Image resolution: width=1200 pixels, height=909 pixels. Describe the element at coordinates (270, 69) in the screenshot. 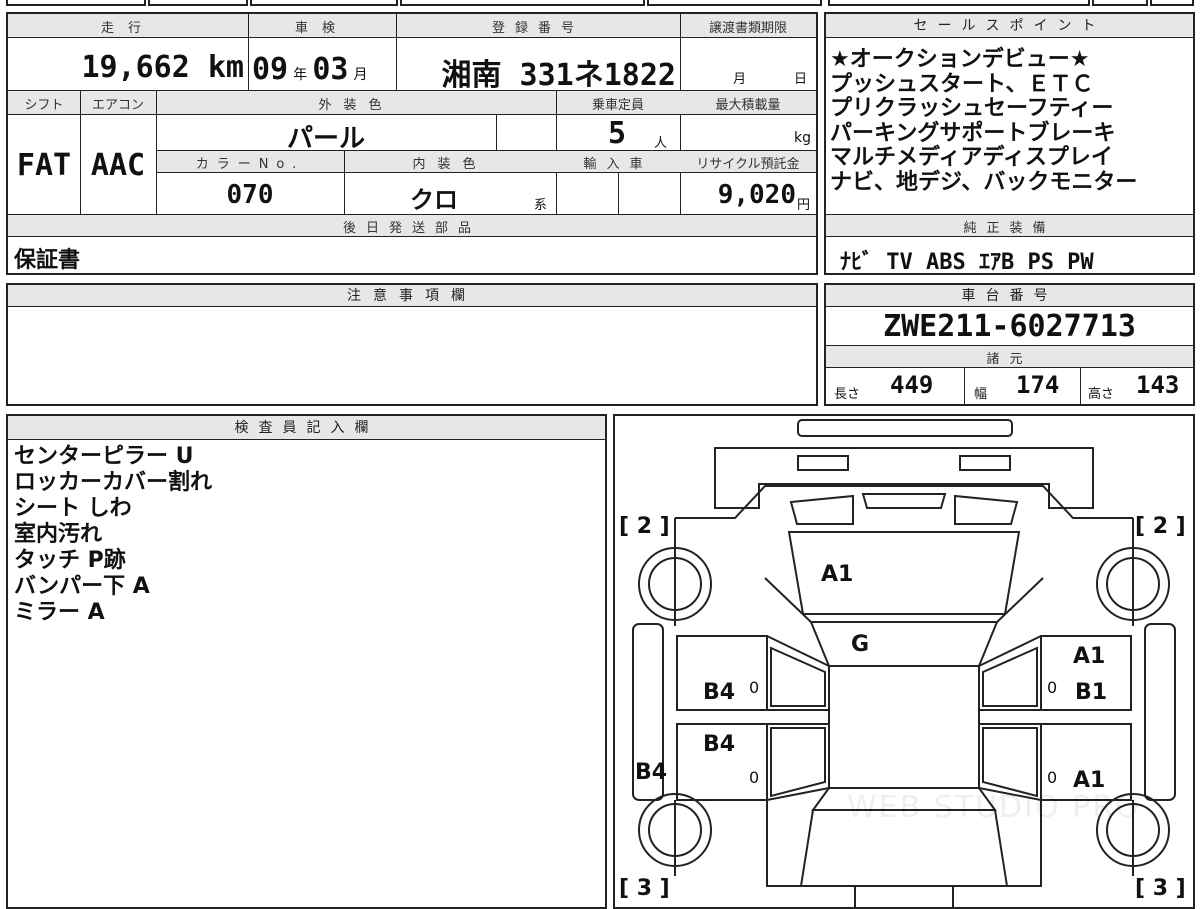

I see `inspection-year: 09` at that location.